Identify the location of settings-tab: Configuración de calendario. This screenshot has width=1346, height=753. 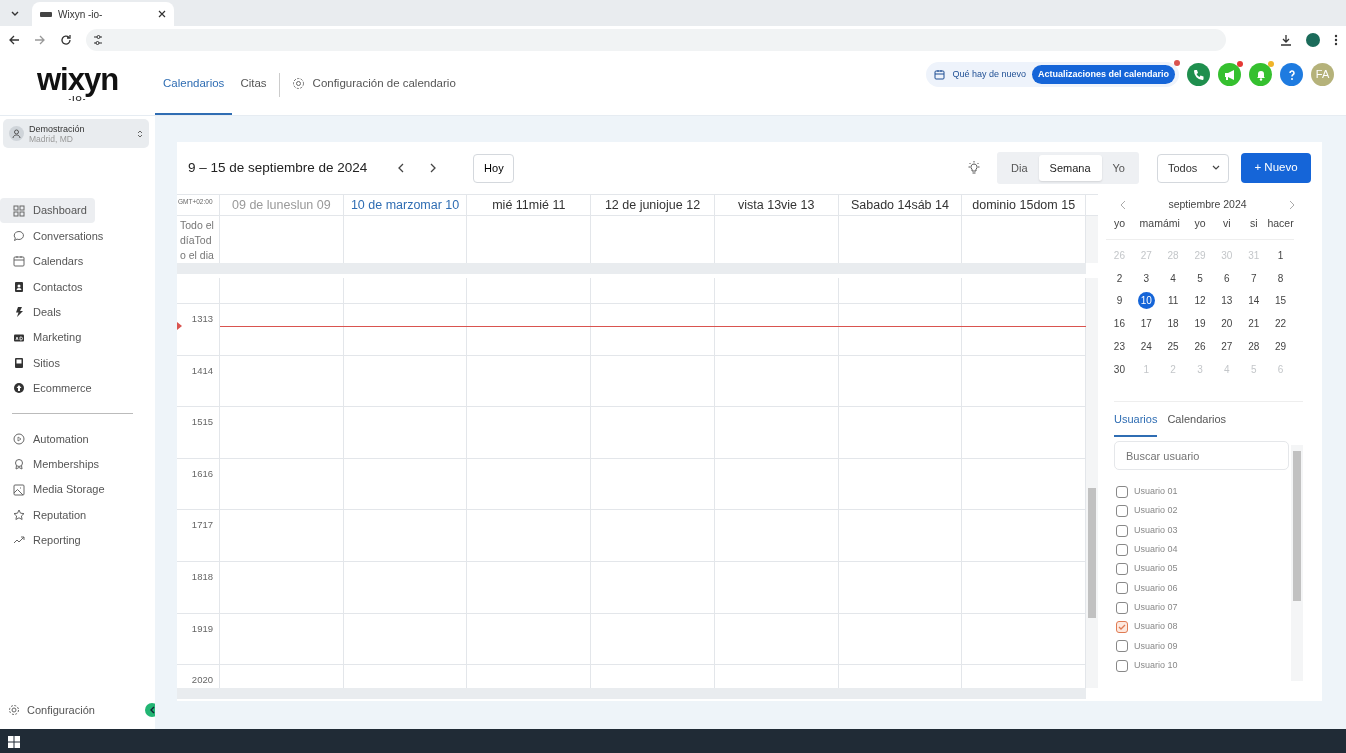
(373, 84).